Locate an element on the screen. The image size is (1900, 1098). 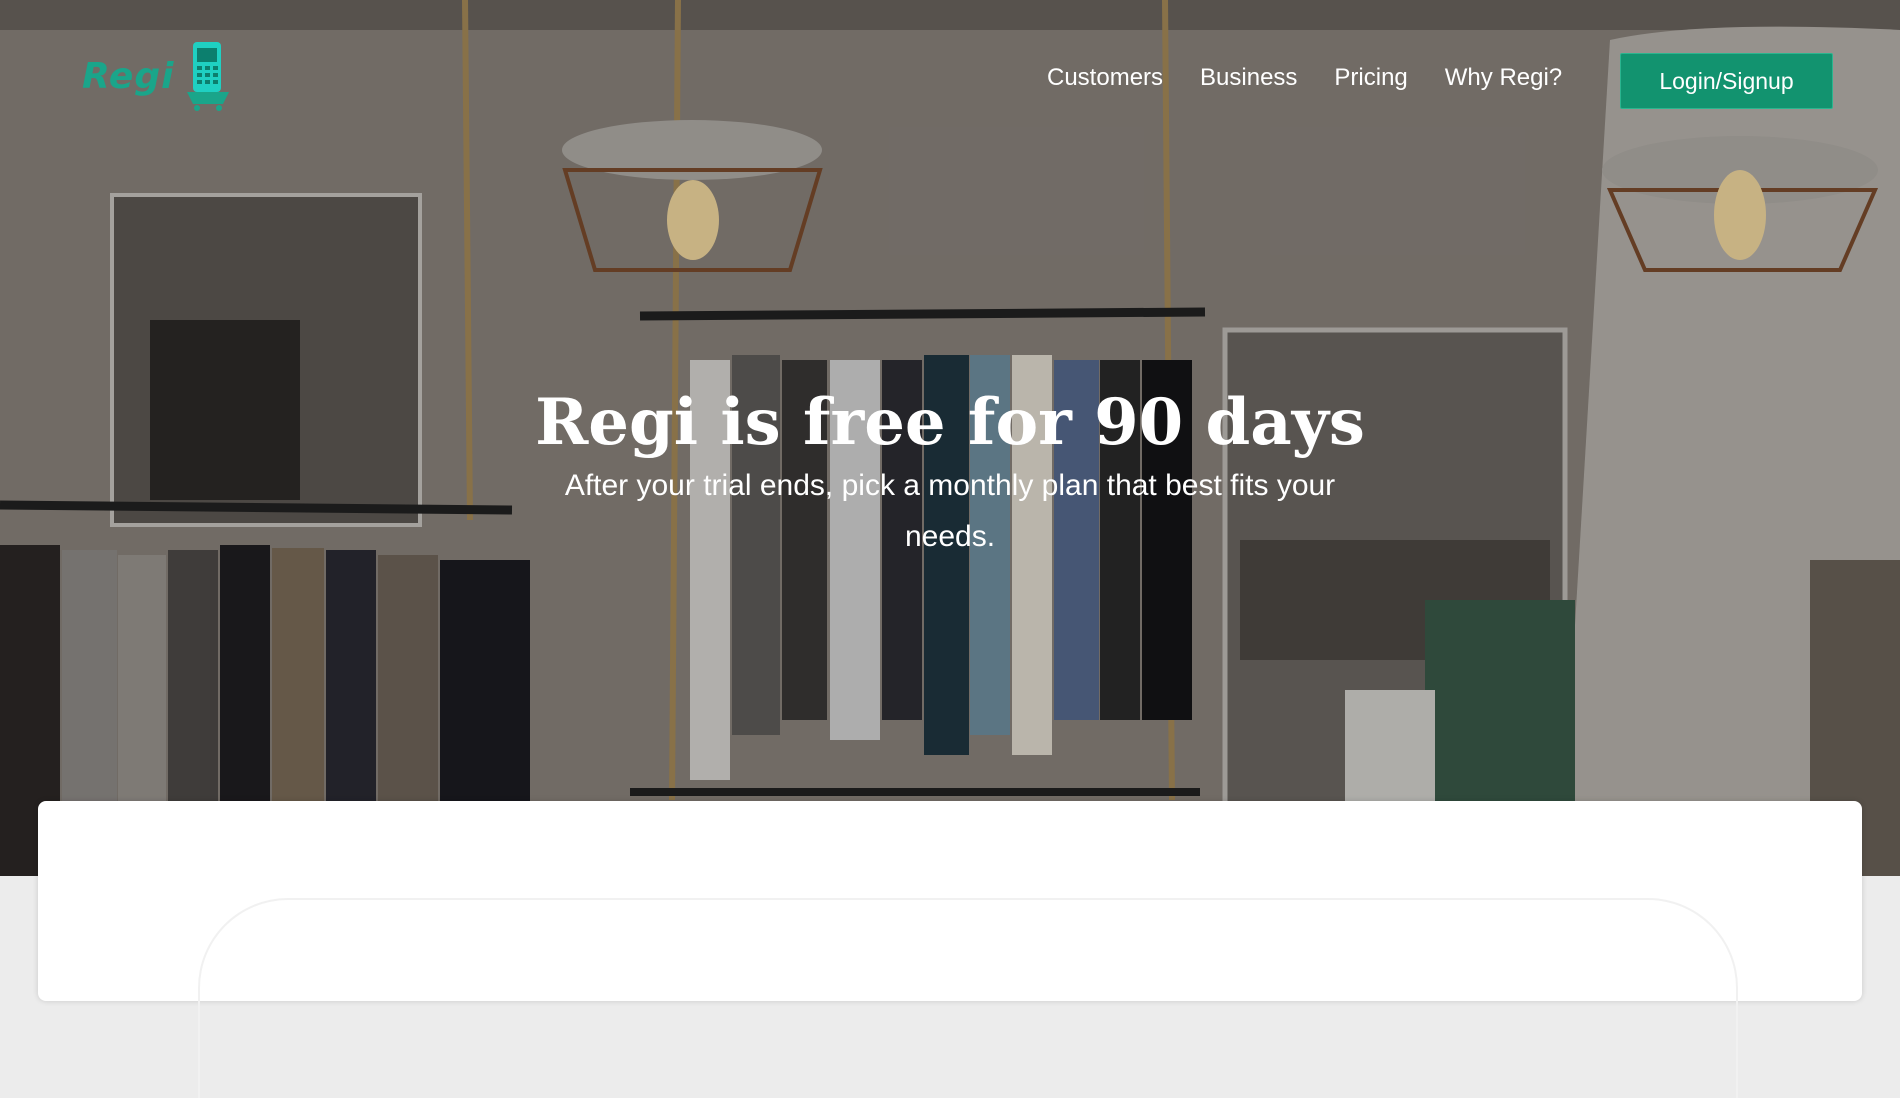
regi-logo: Regi is located at coordinates (157, 77).